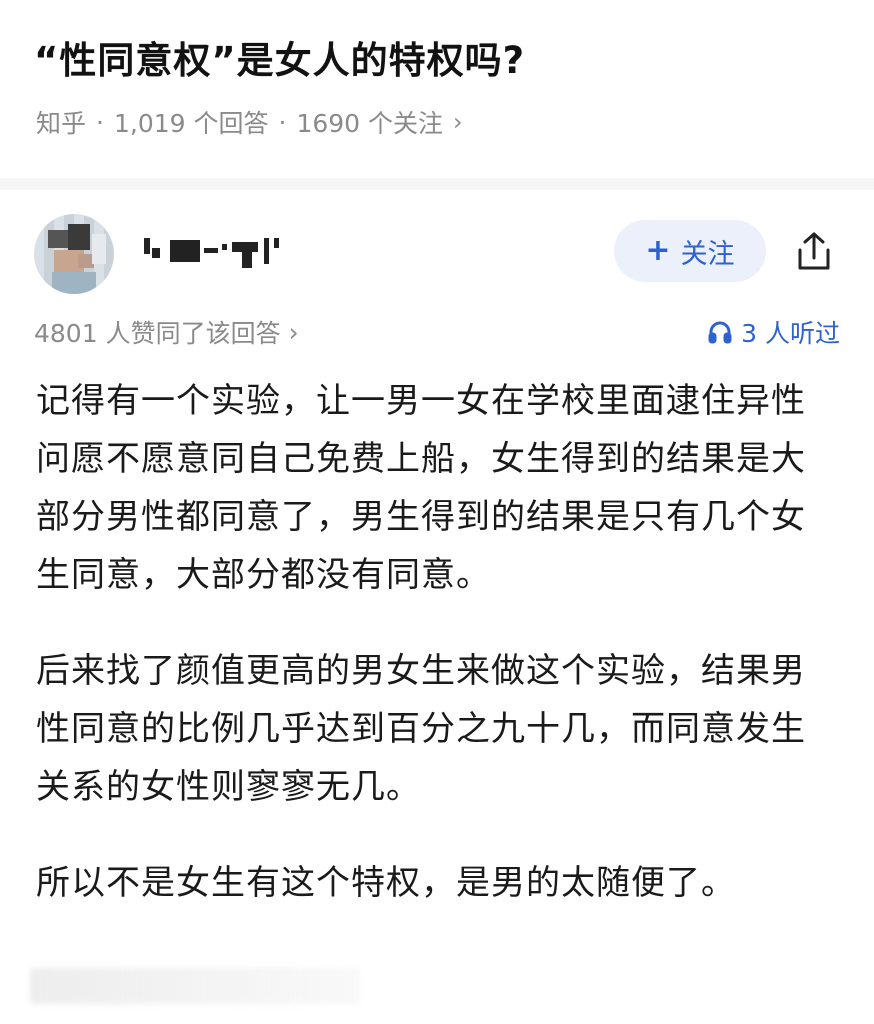 The image size is (874, 1024). What do you see at coordinates (707, 254) in the screenshot?
I see `follow-label: 关注` at bounding box center [707, 254].